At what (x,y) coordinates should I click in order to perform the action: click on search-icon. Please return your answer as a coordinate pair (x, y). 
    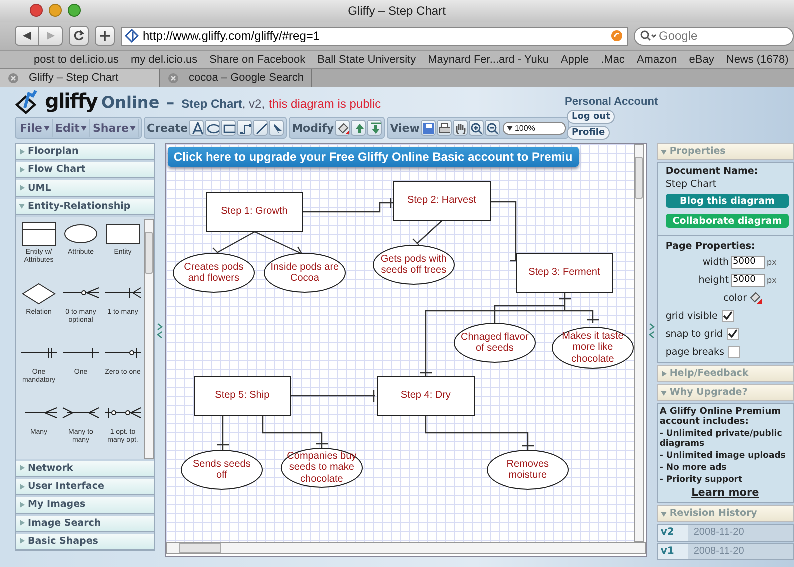
    Looking at the image, I should click on (648, 36).